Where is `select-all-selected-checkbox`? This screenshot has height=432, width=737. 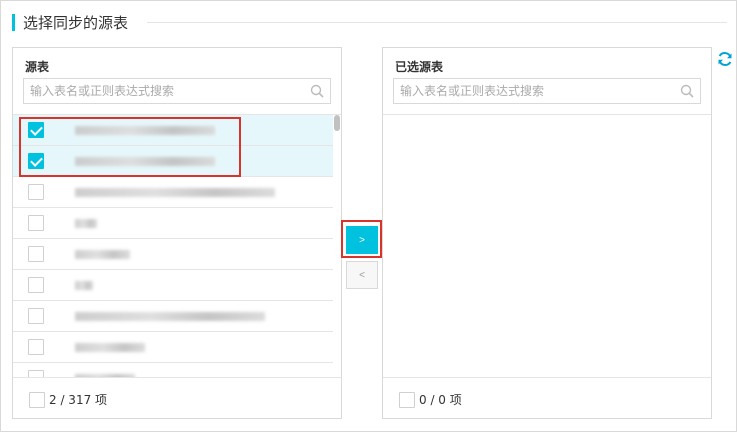
select-all-selected-checkbox is located at coordinates (407, 399).